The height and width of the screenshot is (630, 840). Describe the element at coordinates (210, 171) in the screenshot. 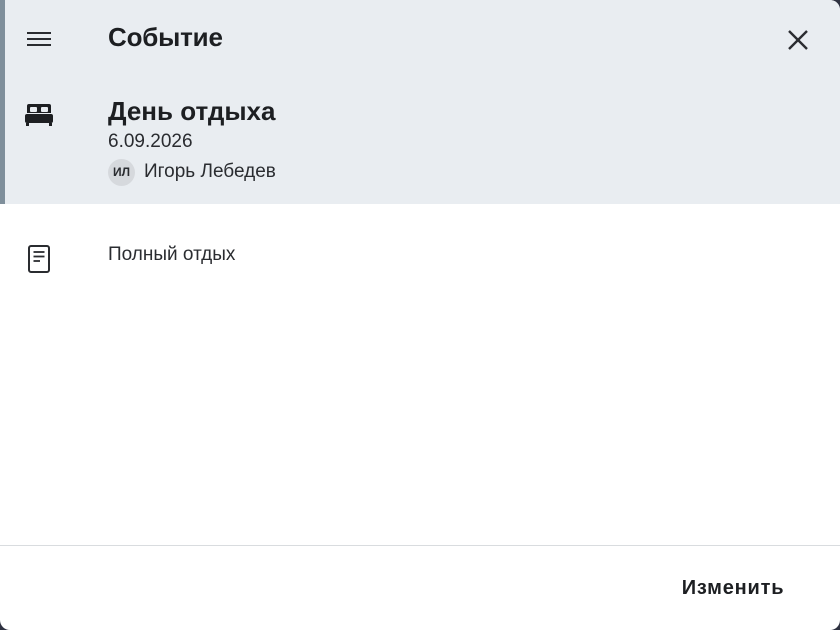

I see `person-name: Игорь Лебедев` at that location.